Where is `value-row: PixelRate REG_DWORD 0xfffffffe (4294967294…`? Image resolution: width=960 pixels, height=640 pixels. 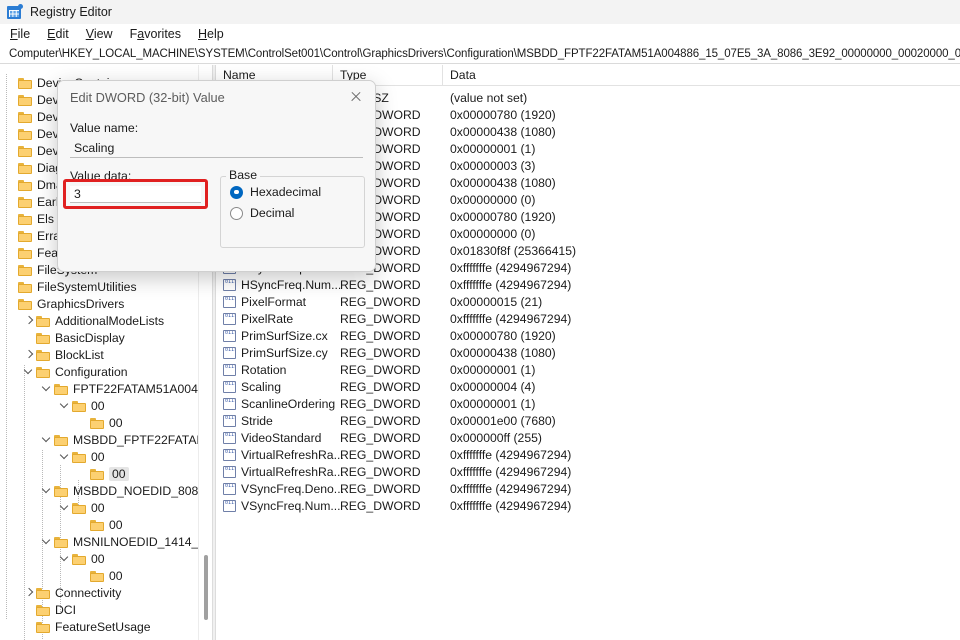 value-row: PixelRate REG_DWORD 0xfffffffe (4294967294… is located at coordinates (588, 318).